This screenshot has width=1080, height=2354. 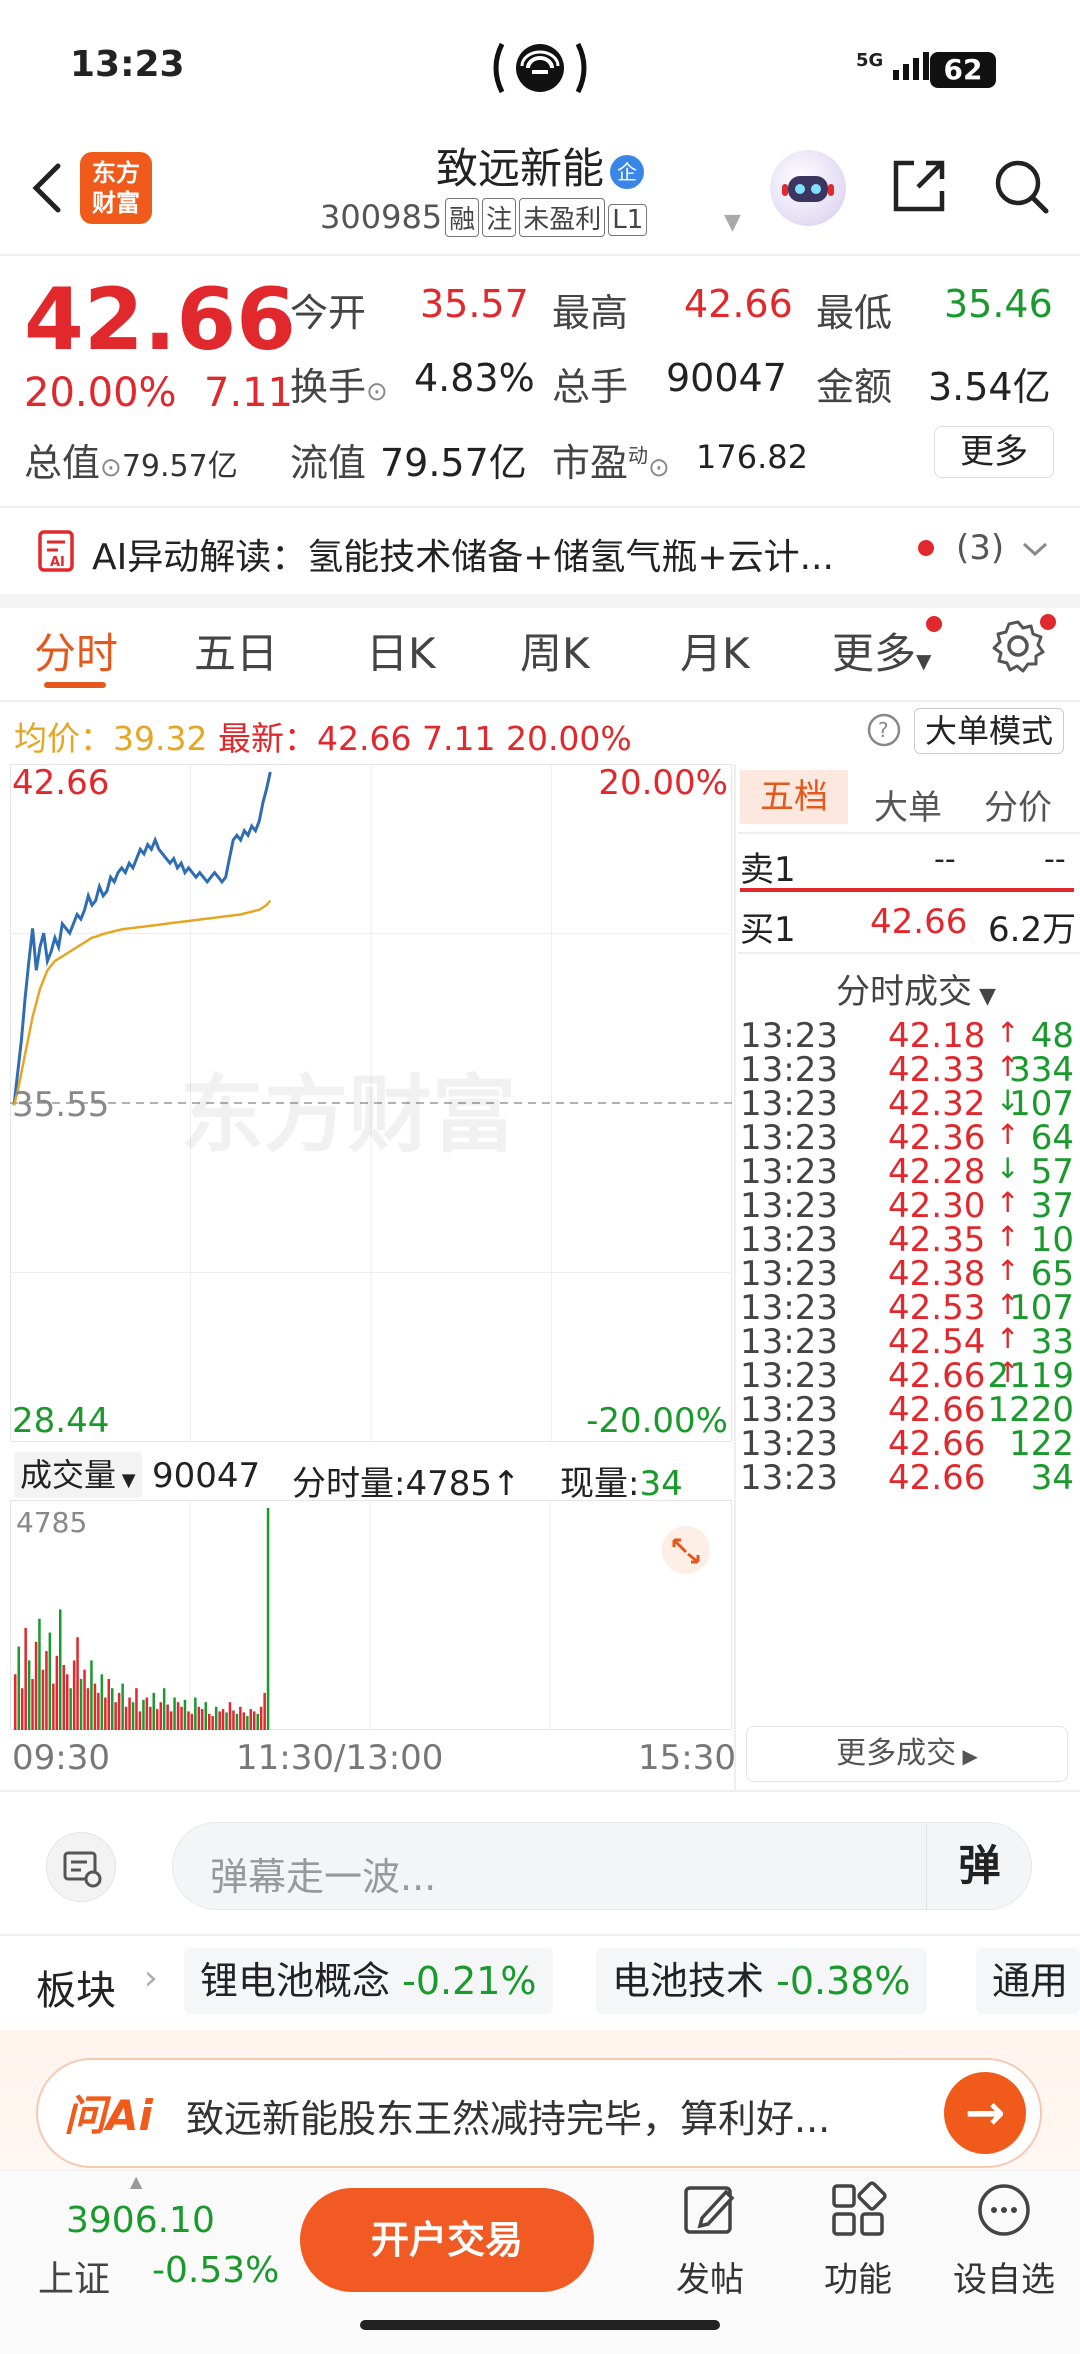 I want to click on current-price: 42.66, so click(x=160, y=320).